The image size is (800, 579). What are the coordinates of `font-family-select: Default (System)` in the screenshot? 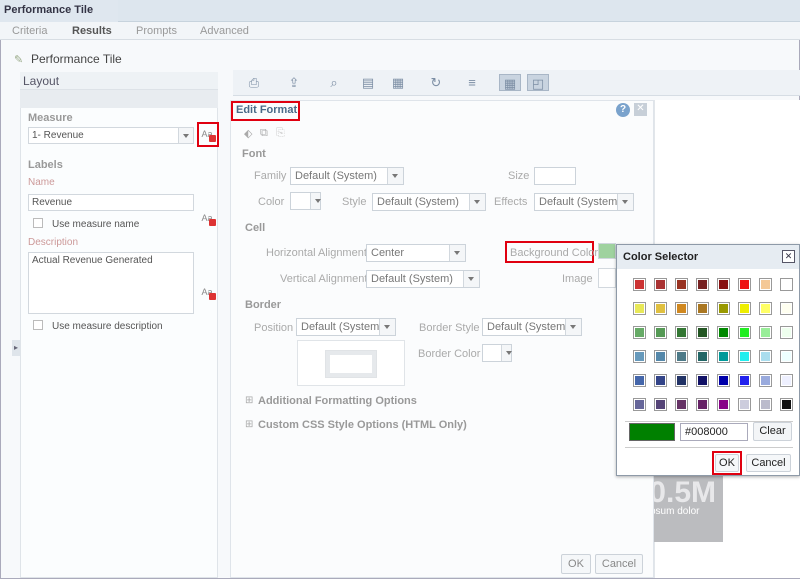 It's located at (347, 176).